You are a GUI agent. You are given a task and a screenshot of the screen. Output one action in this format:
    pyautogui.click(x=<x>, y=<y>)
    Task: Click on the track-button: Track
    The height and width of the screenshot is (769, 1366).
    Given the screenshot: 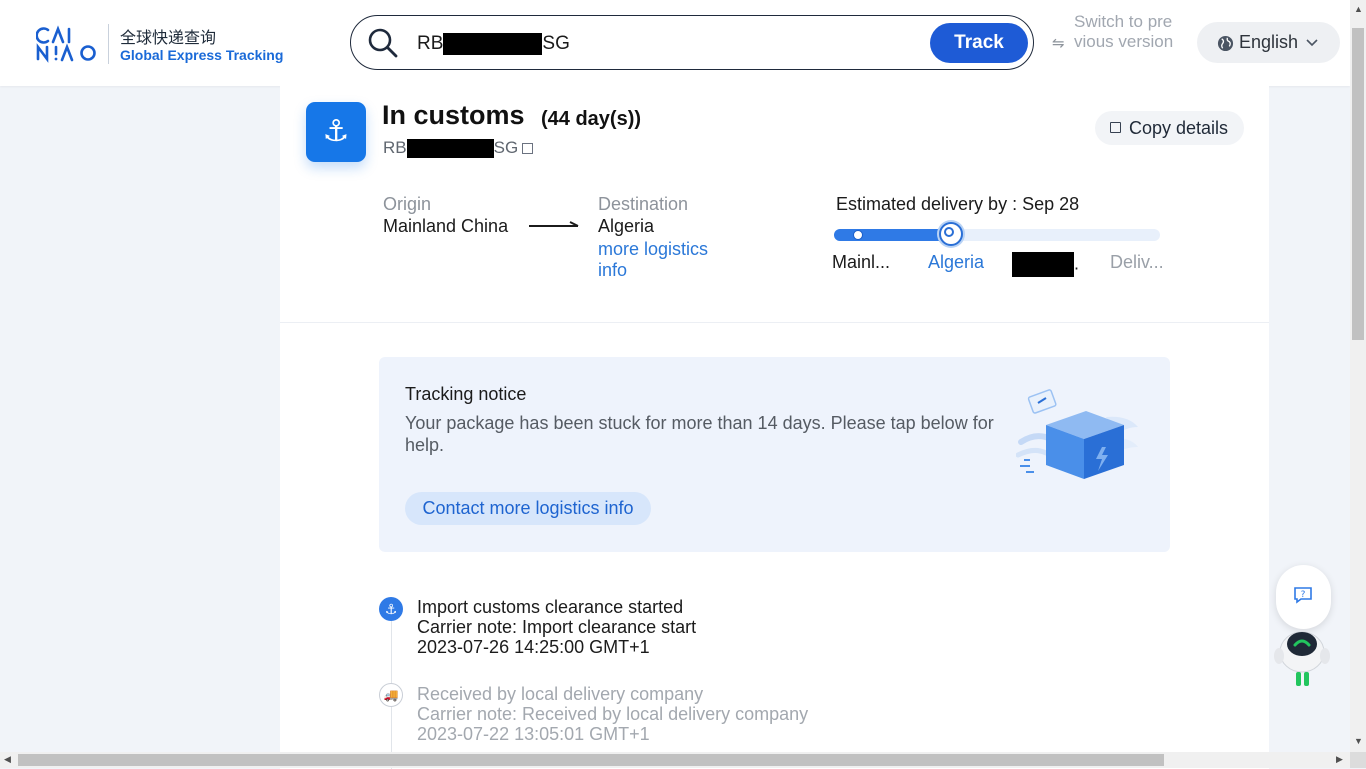 What is the action you would take?
    pyautogui.click(x=979, y=43)
    